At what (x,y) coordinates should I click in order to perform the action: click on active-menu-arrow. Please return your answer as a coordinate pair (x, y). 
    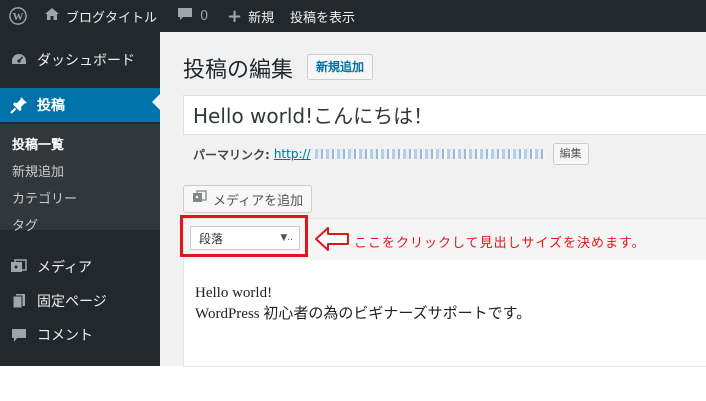
    Looking at the image, I should click on (156, 102).